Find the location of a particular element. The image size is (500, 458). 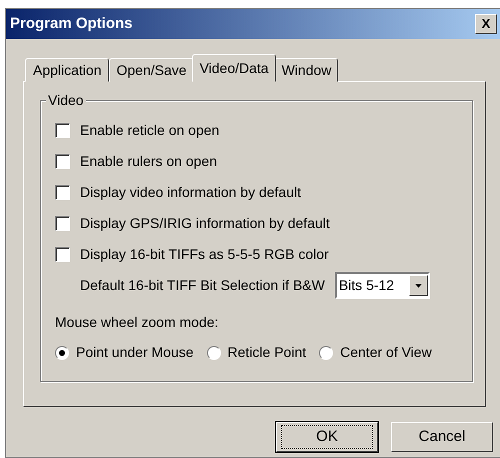

checkbox-label: Display video information by default is located at coordinates (191, 192).